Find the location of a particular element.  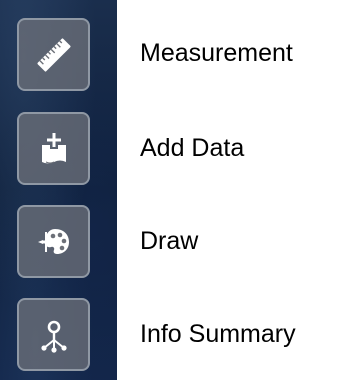

info-summary-icon is located at coordinates (53, 336).